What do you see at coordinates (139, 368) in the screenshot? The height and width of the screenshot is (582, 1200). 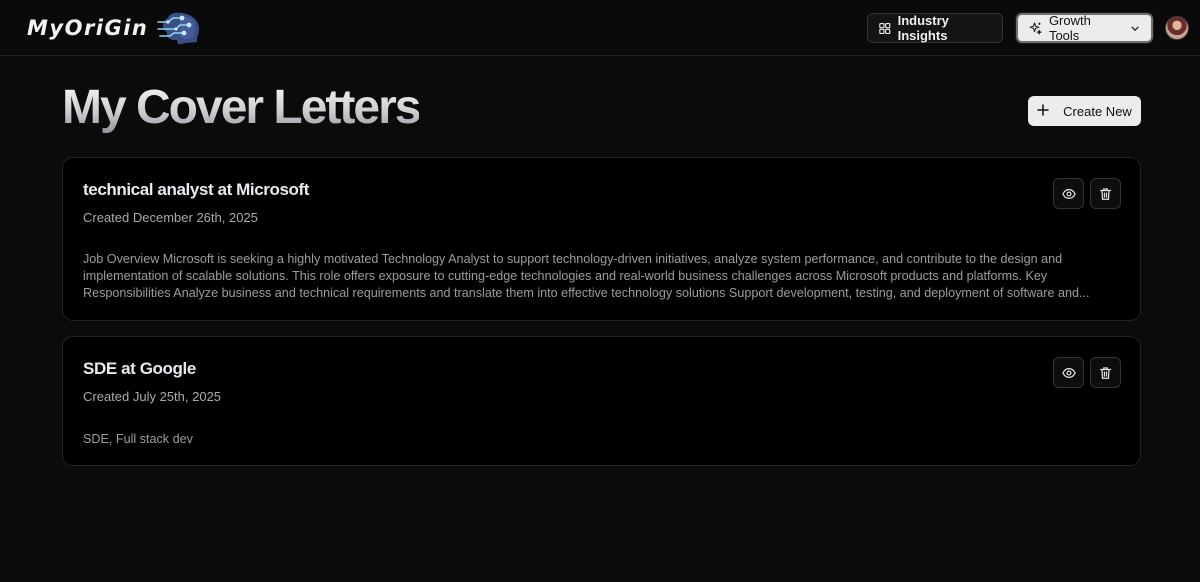 I see `cover-letter-title: SDE at Google` at bounding box center [139, 368].